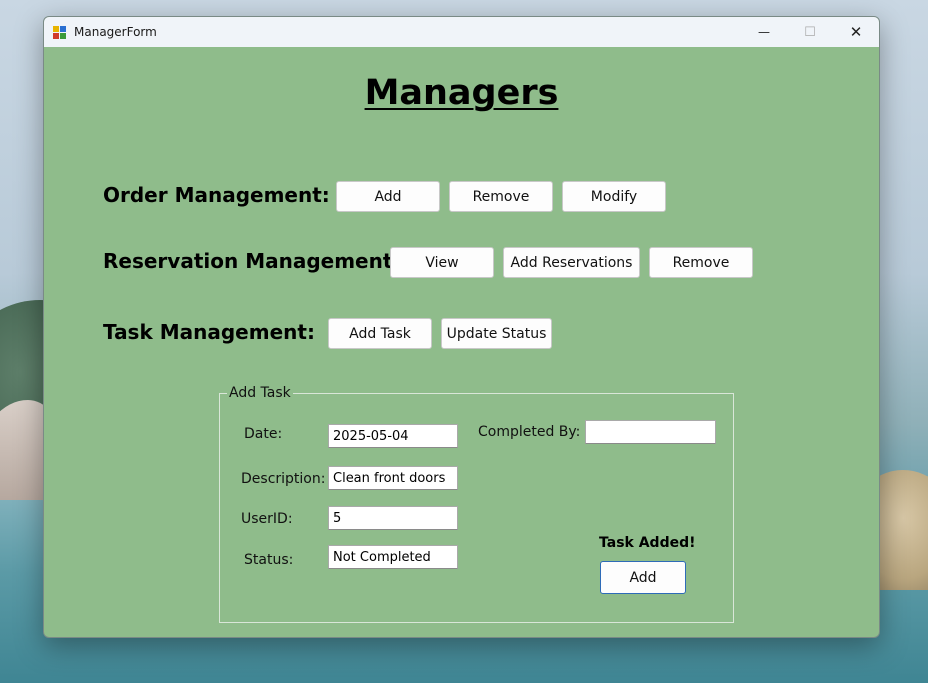 The width and height of the screenshot is (928, 683). Describe the element at coordinates (115, 32) in the screenshot. I see `window-title: ManagerForm` at that location.